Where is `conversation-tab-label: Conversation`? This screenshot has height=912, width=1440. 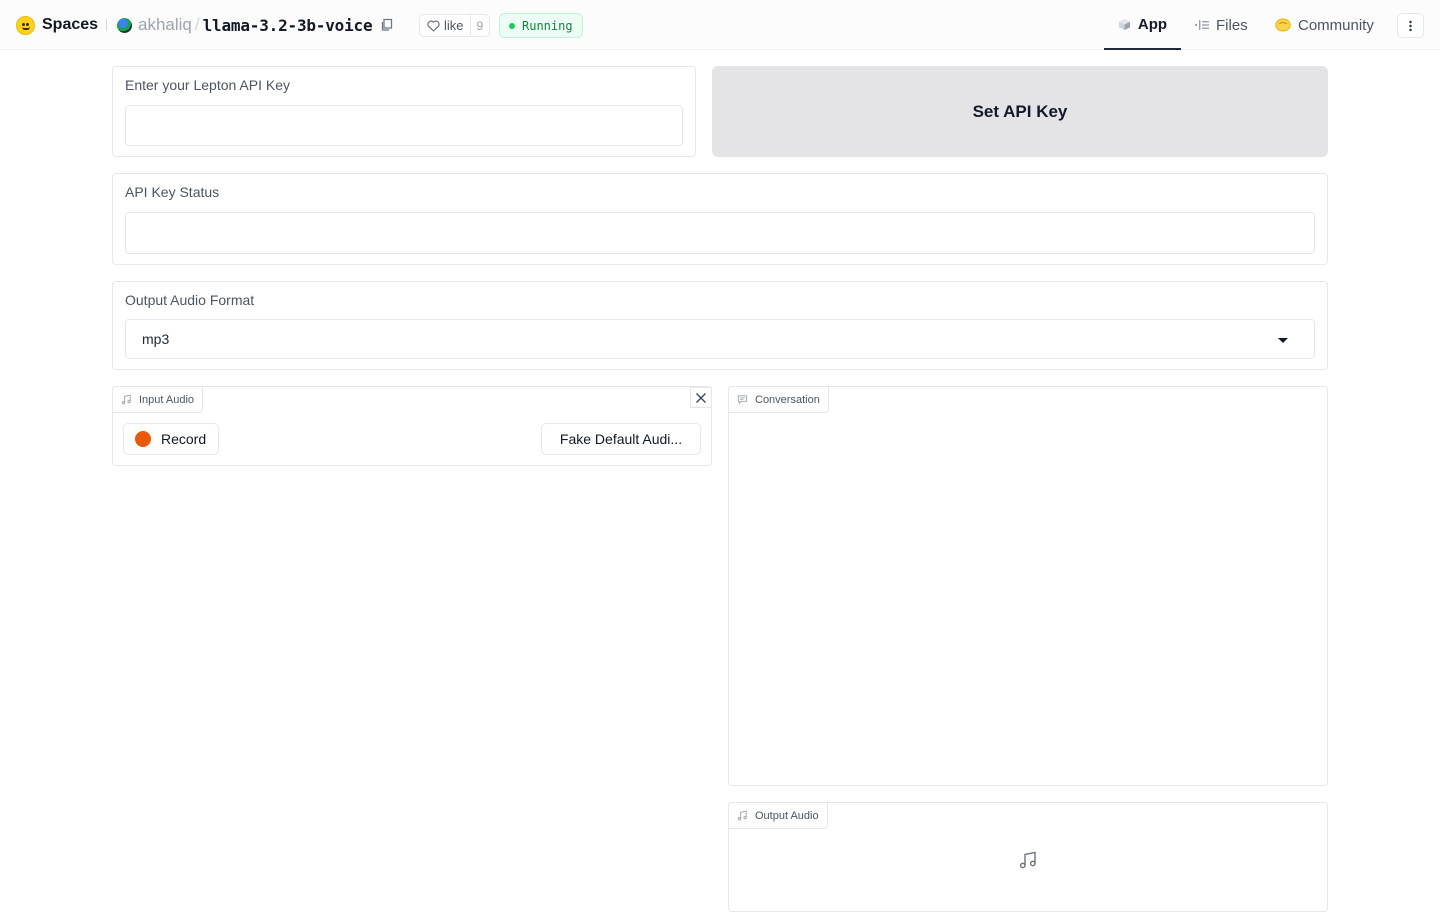
conversation-tab-label: Conversation is located at coordinates (778, 399).